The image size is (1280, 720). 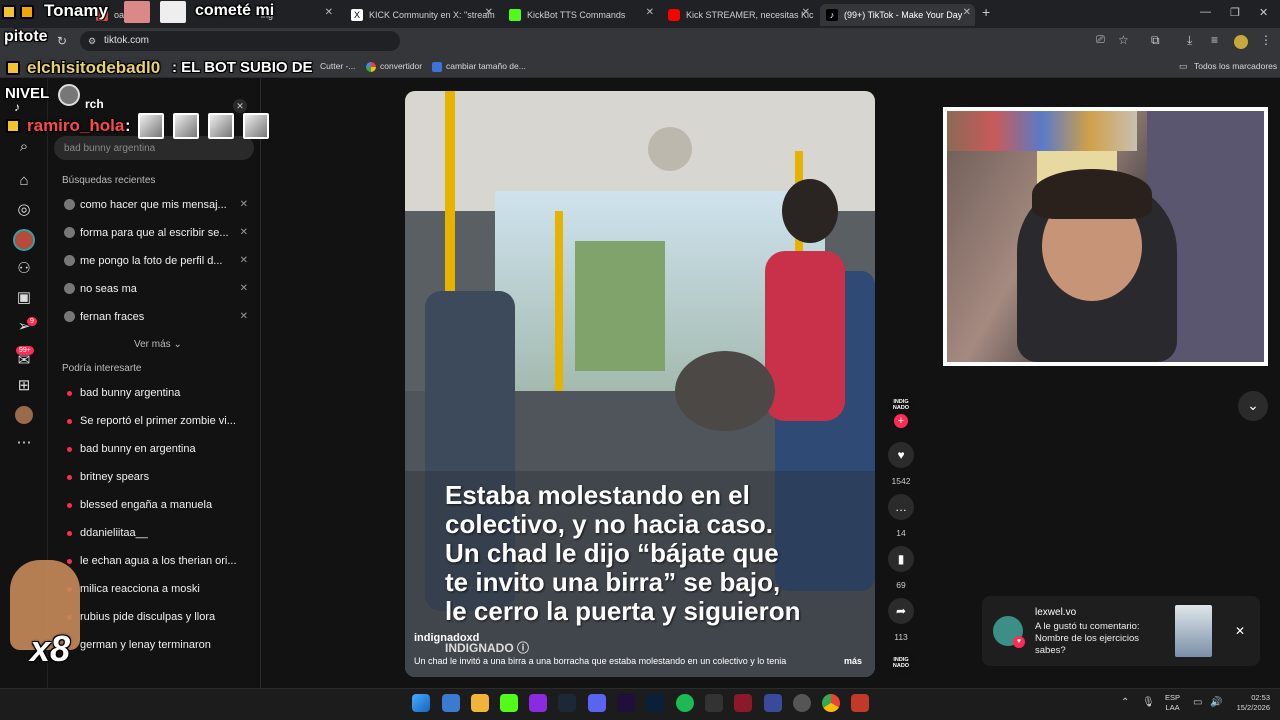 I want to click on suggestion-text: ddanieliitaa__, so click(x=114, y=533).